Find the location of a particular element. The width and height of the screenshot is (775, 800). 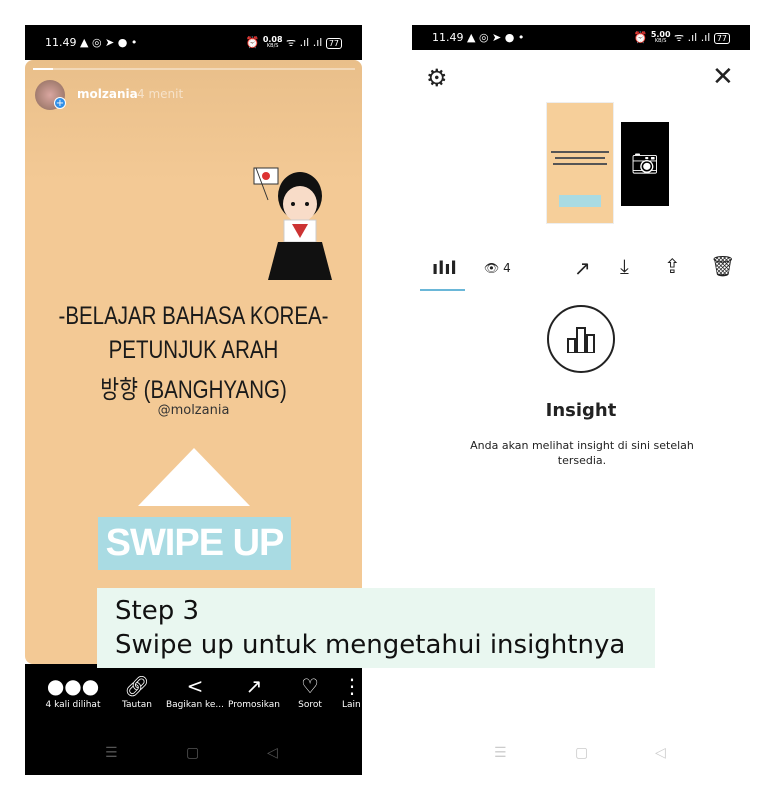

link-icon: 🔗︎ is located at coordinates (137, 686).